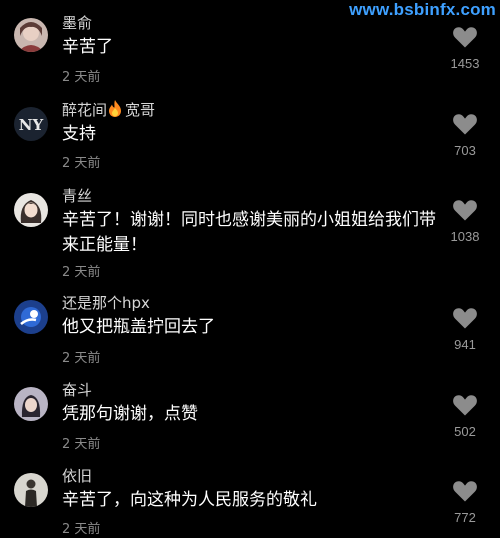  I want to click on avatar-standing-figure-icon, so click(31, 490).